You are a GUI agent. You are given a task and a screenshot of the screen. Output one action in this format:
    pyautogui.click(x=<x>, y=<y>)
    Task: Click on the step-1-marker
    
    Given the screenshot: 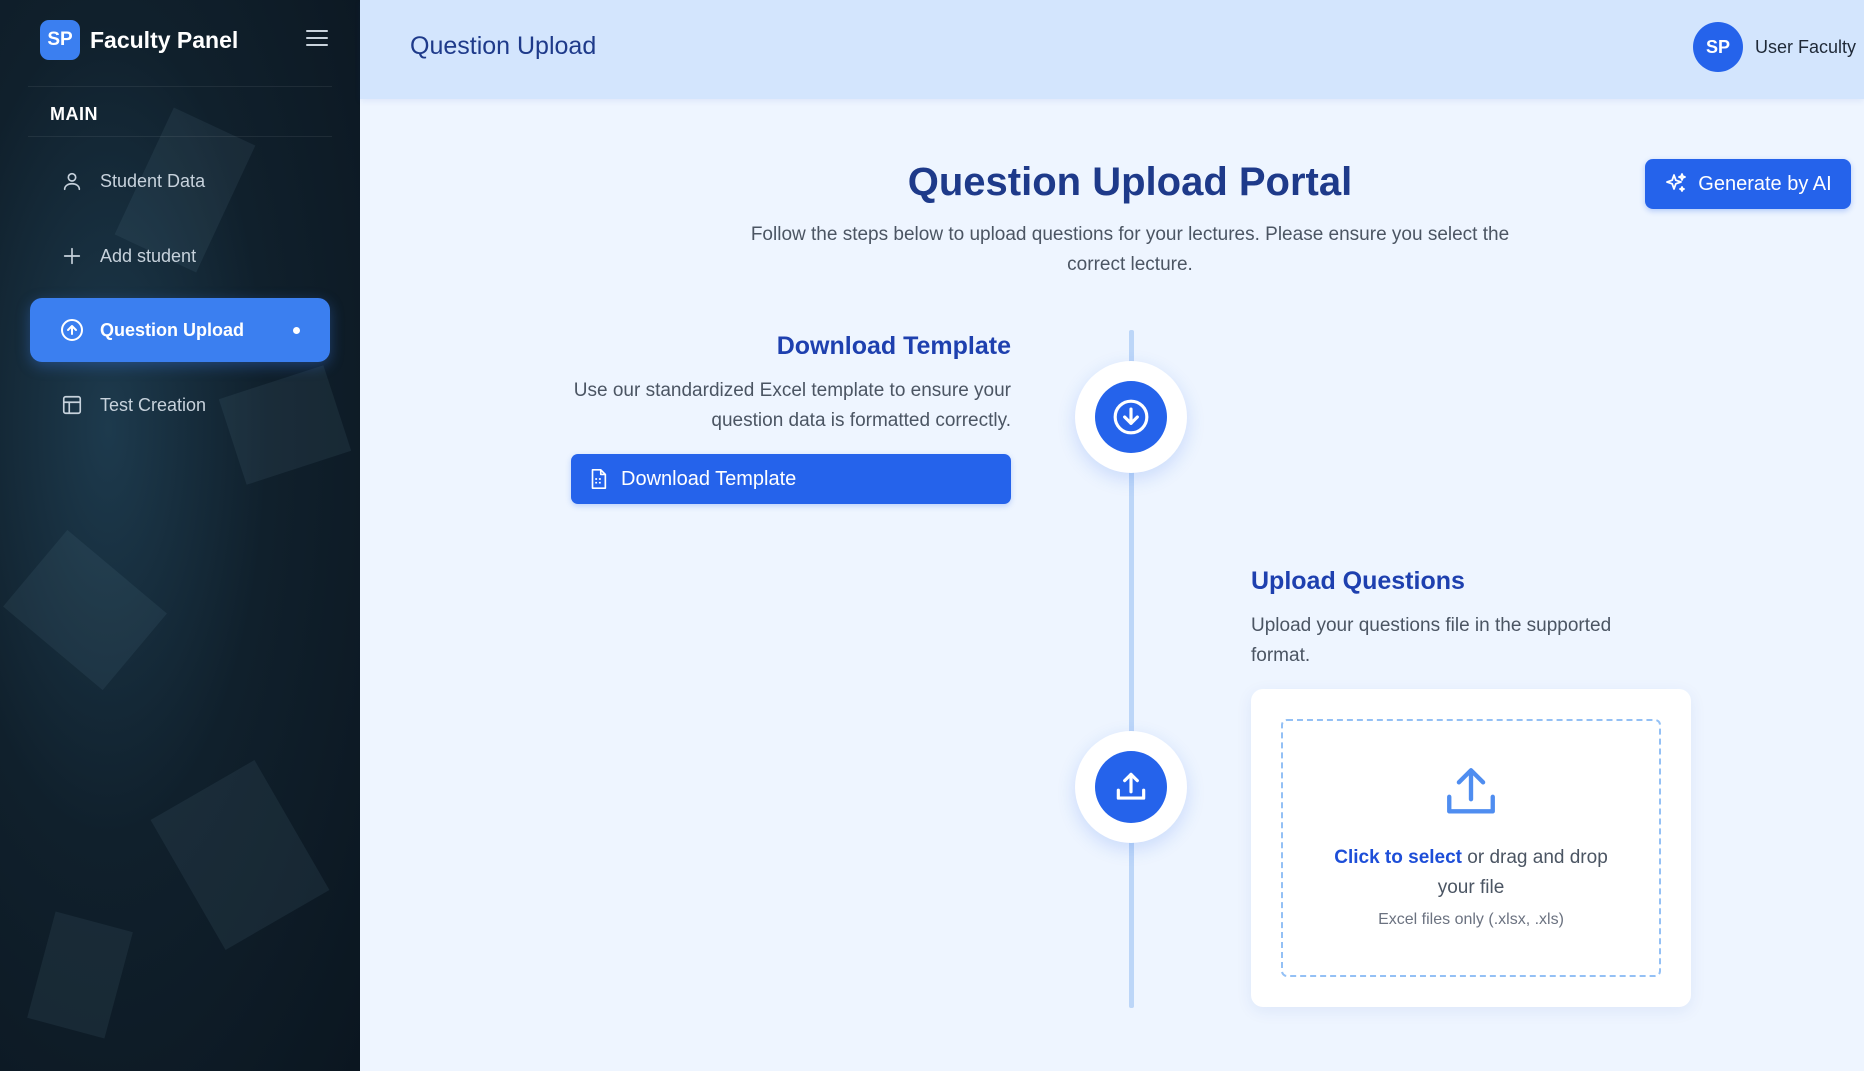 What is the action you would take?
    pyautogui.click(x=1131, y=417)
    